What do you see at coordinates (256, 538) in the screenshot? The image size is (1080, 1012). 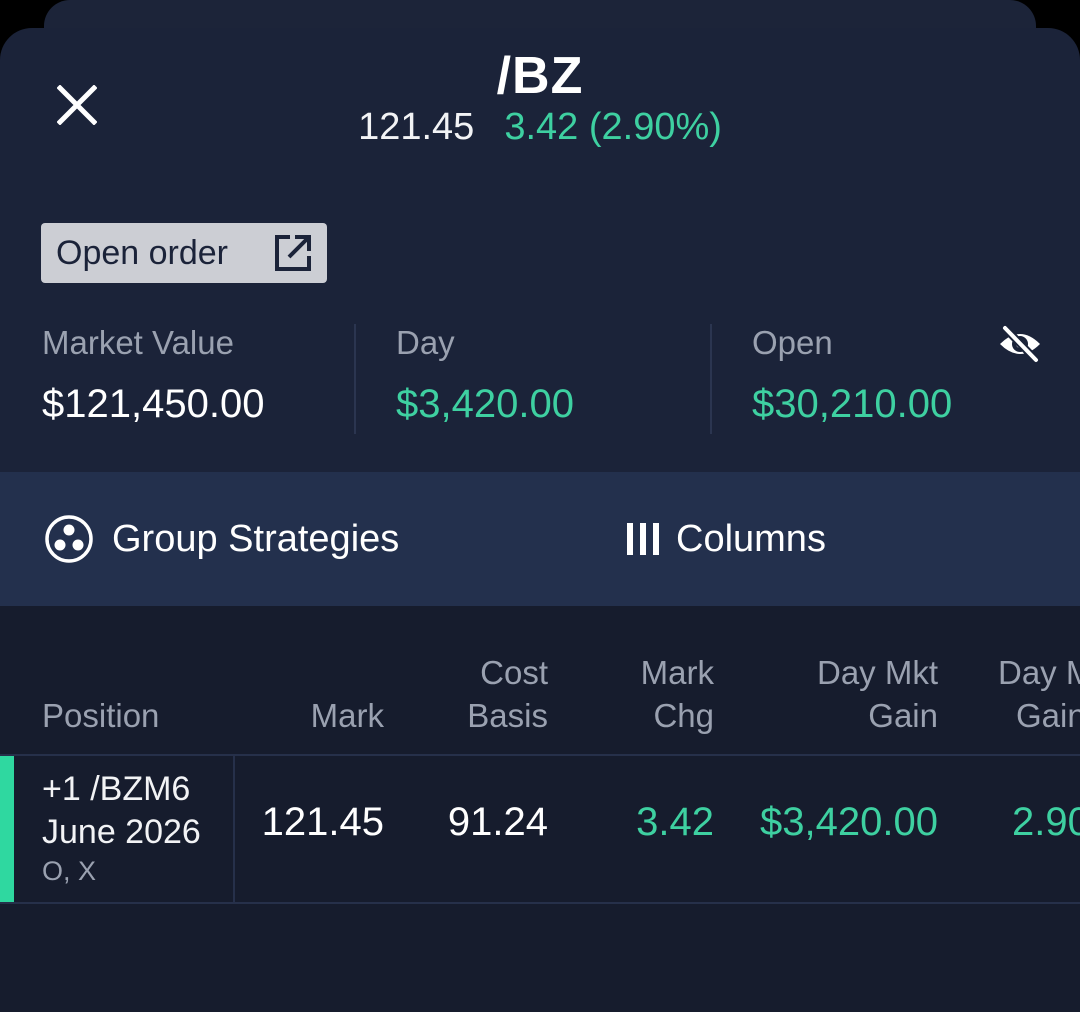 I see `group-strategies-label: Group Strategies` at bounding box center [256, 538].